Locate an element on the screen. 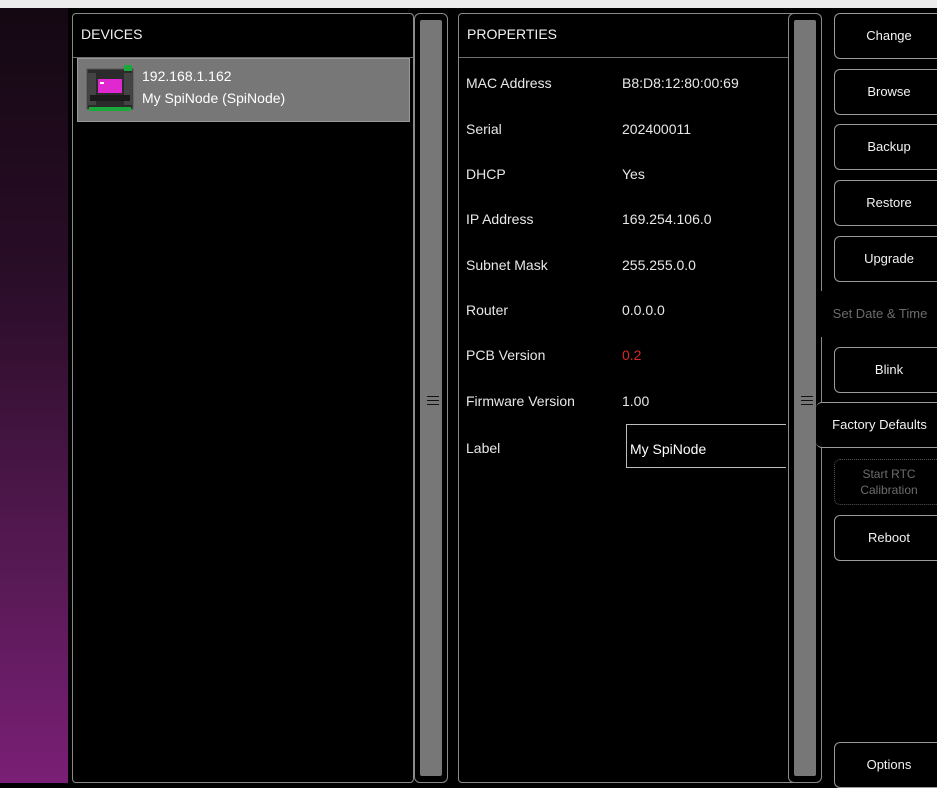 The image size is (937, 788). set-date-time-button: Set Date & Time is located at coordinates (876, 314).